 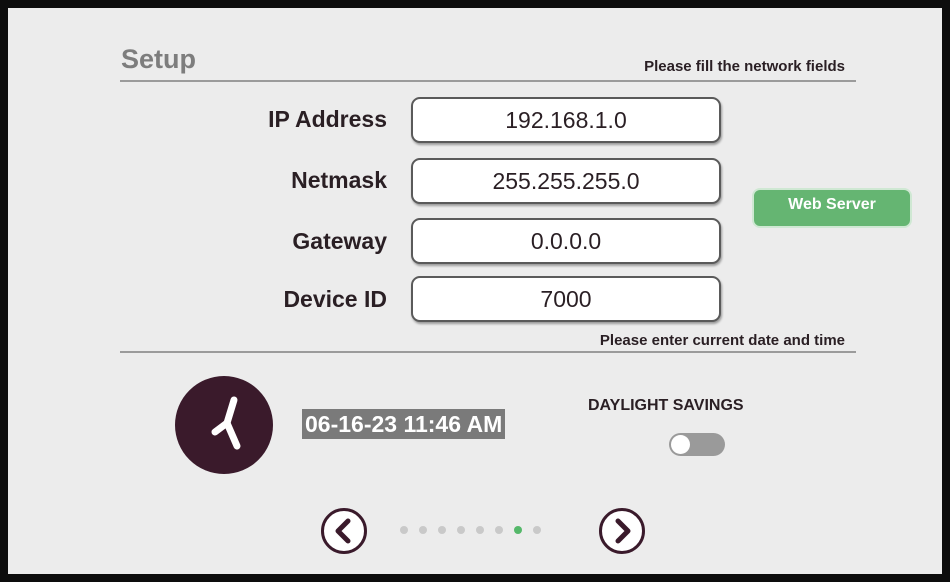 I want to click on gateway-label: Gateway, so click(x=339, y=241).